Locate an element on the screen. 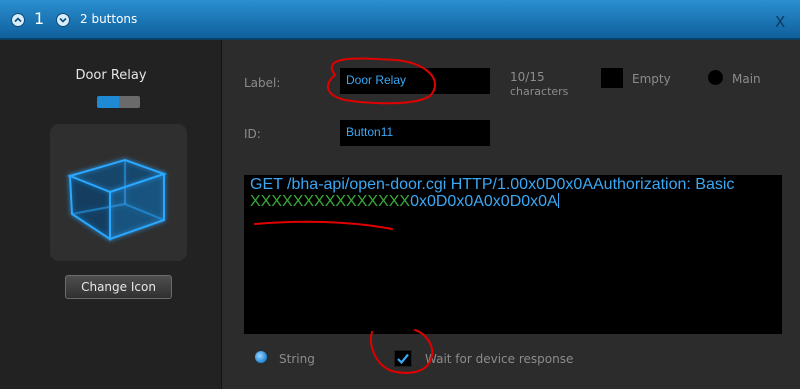  wait-response-checkbox is located at coordinates (403, 358).